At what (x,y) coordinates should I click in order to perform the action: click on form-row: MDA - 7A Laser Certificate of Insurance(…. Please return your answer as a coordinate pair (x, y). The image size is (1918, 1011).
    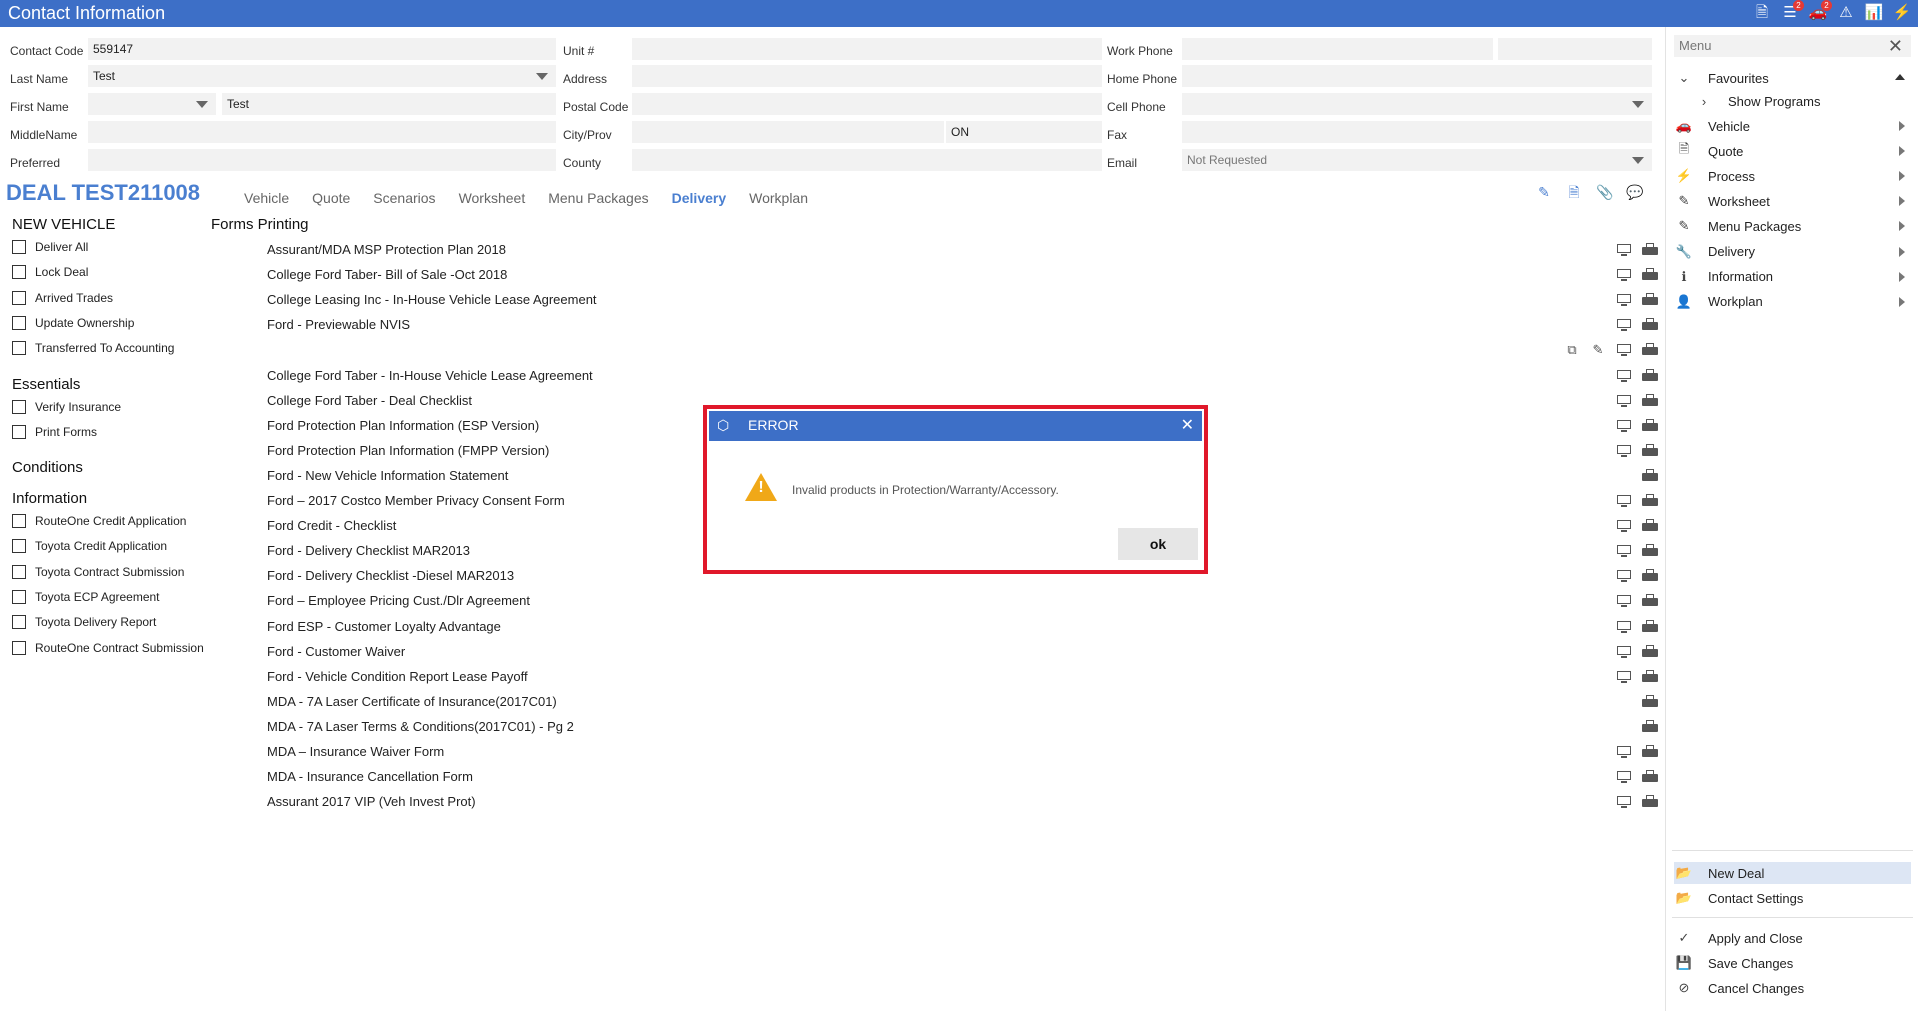
    Looking at the image, I should click on (412, 701).